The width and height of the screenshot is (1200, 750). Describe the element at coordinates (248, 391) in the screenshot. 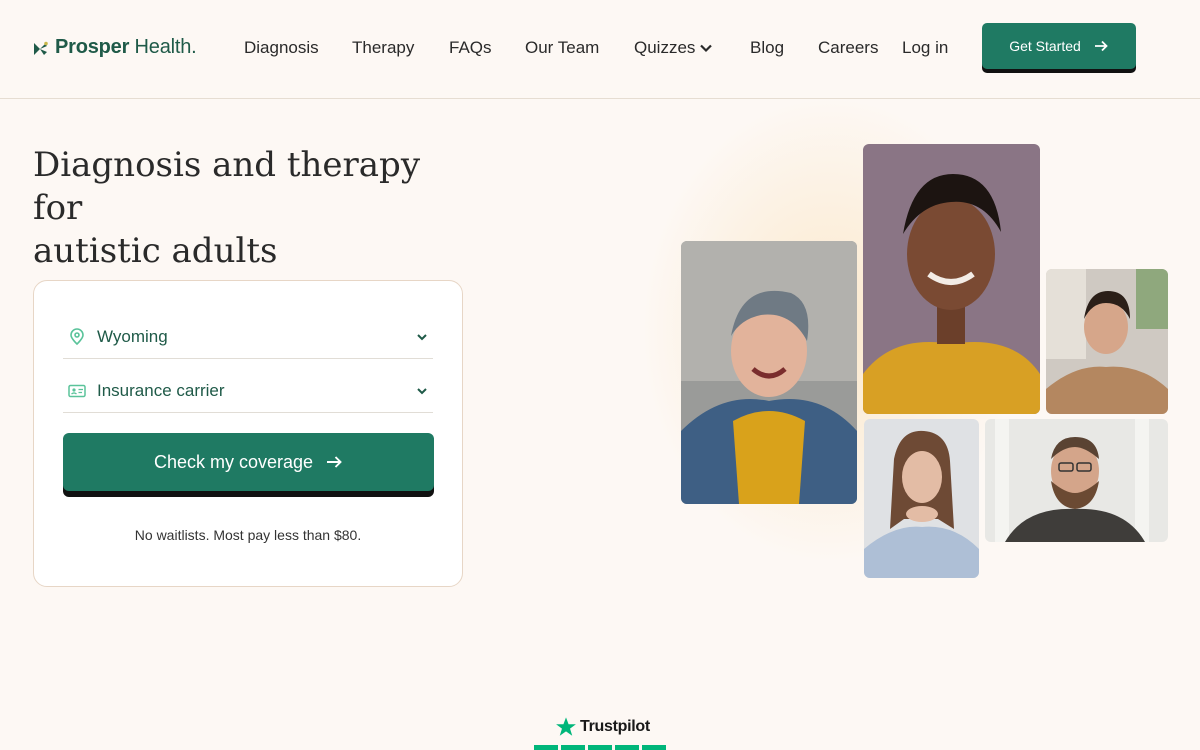

I see `insurance-carrier-select: Insurance carrier` at that location.